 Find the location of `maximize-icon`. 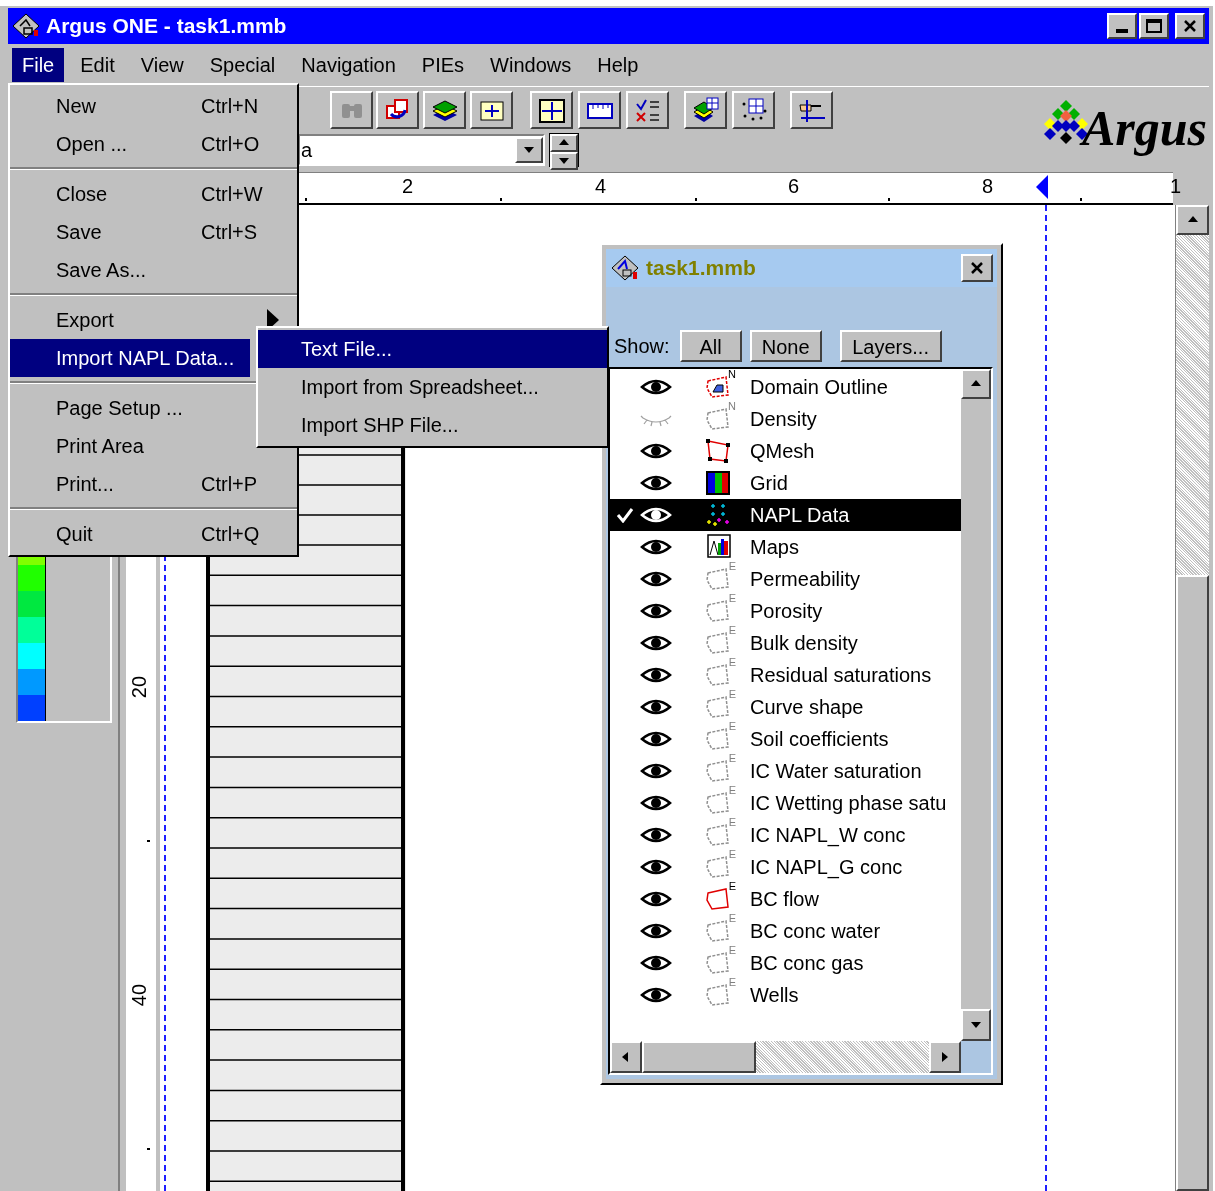

maximize-icon is located at coordinates (1154, 26).